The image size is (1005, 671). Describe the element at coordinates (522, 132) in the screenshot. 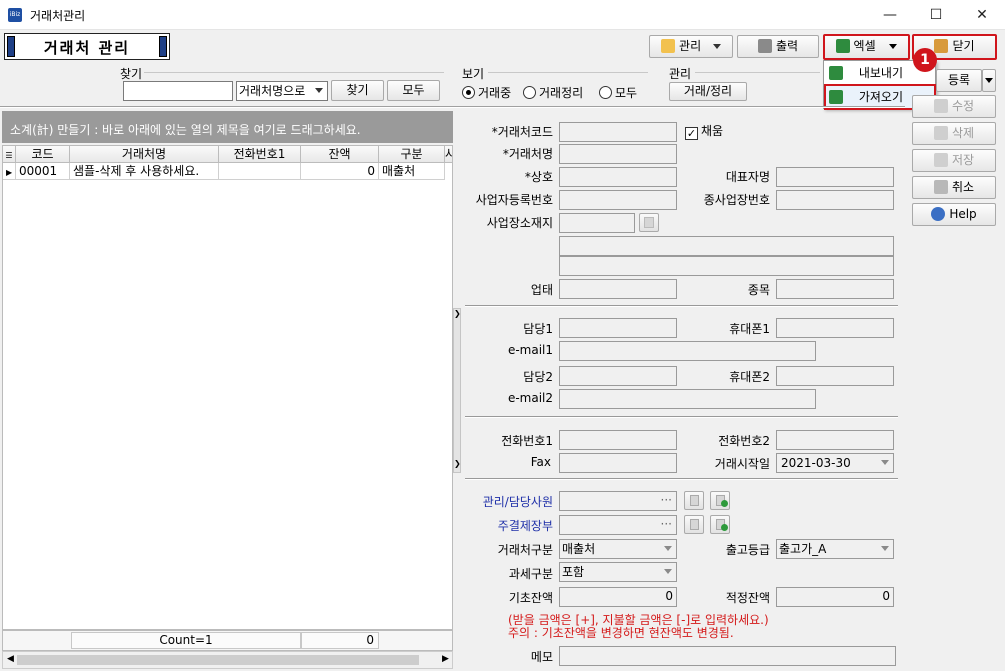

I see `code-label: *거래처코드` at that location.